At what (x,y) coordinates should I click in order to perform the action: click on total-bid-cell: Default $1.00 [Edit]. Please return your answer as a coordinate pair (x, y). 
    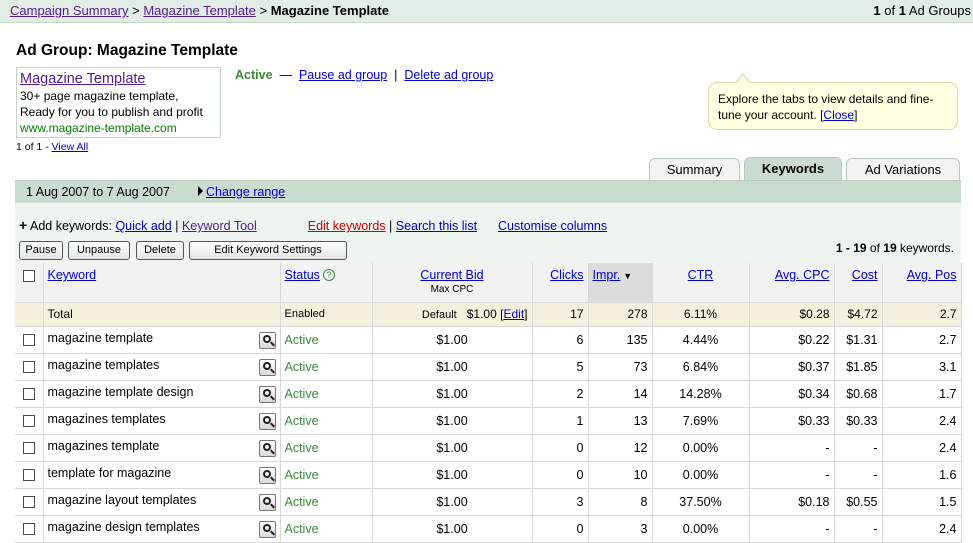
    Looking at the image, I should click on (452, 314).